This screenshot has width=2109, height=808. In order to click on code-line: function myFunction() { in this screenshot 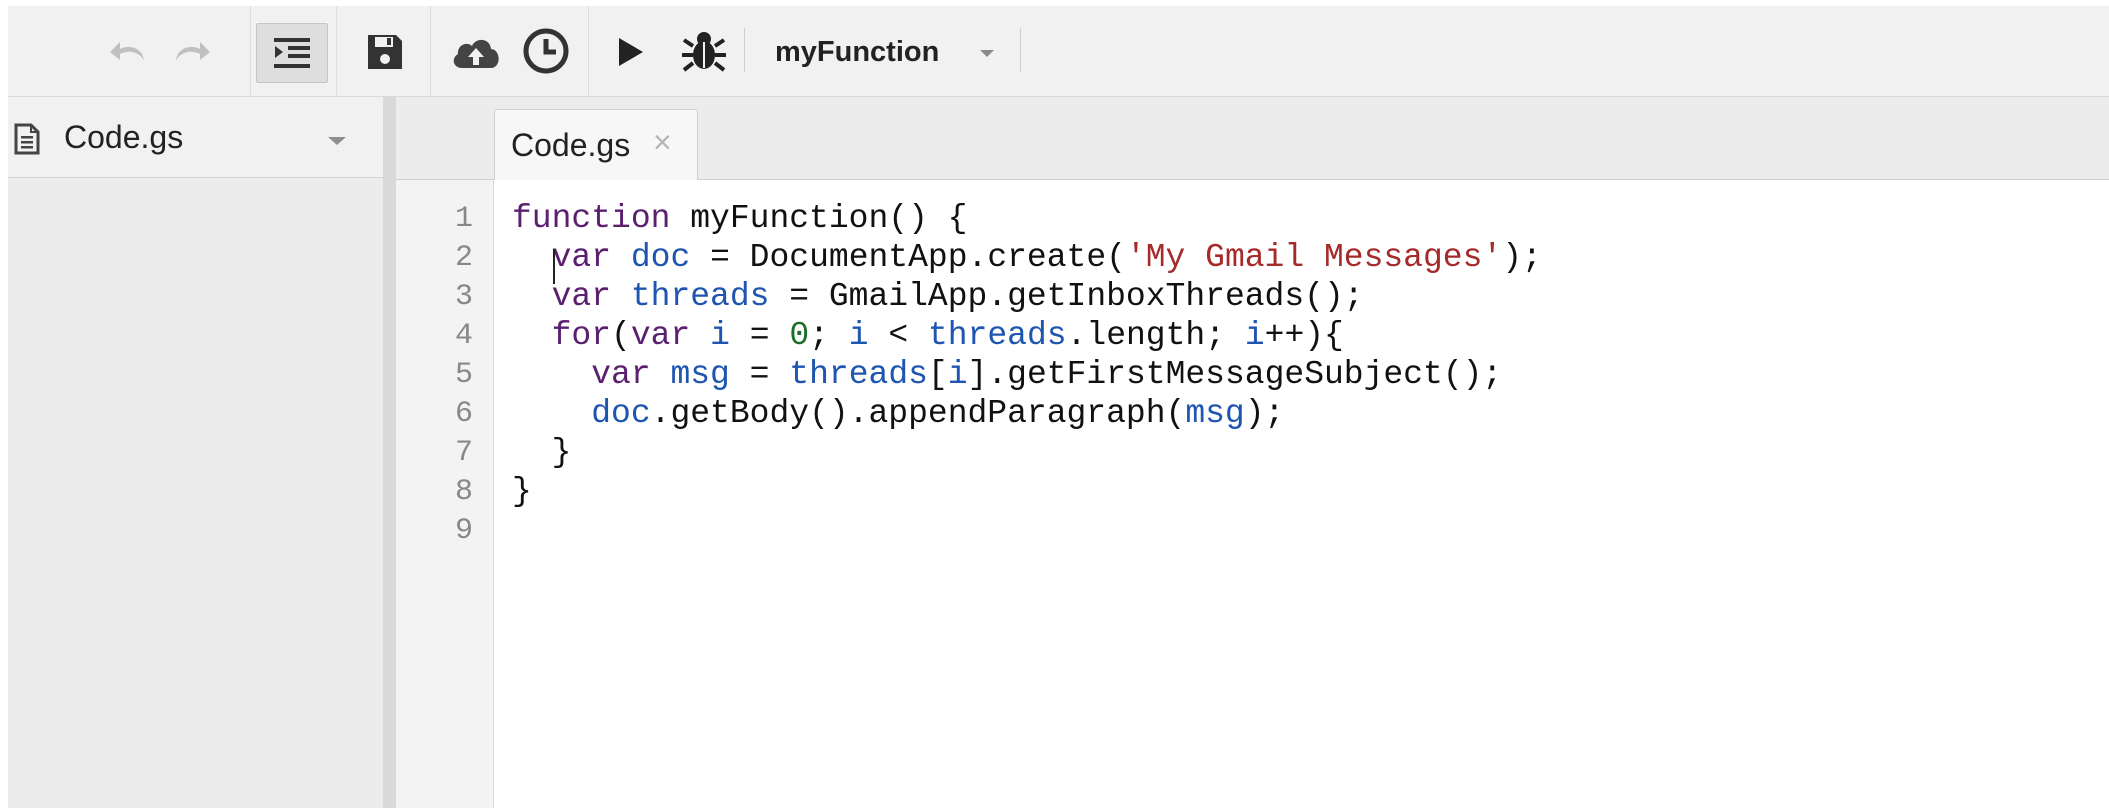, I will do `click(740, 218)`.